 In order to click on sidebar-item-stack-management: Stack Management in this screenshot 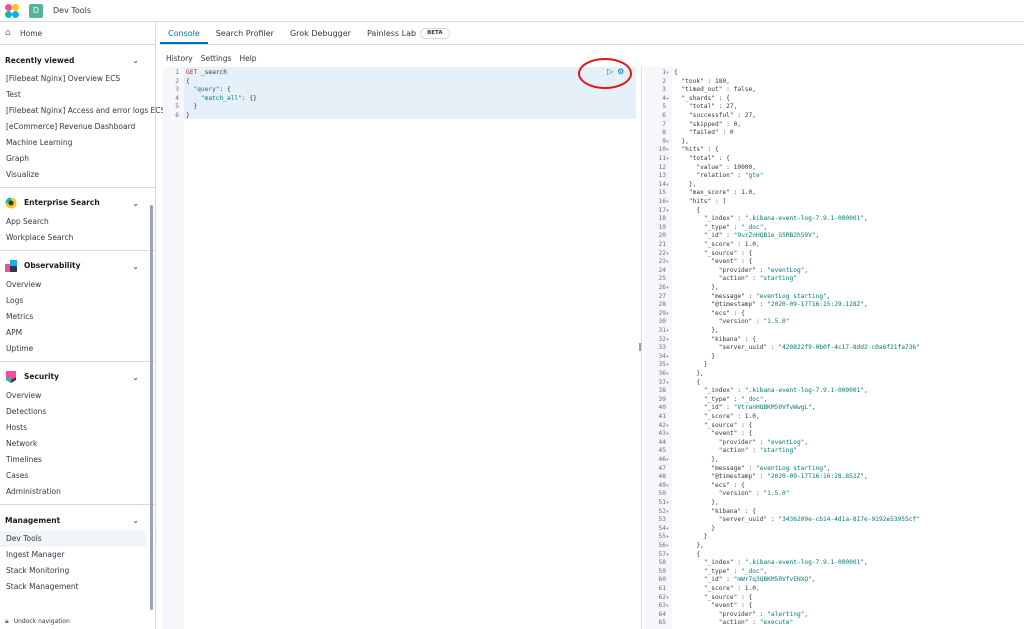, I will do `click(77, 587)`.